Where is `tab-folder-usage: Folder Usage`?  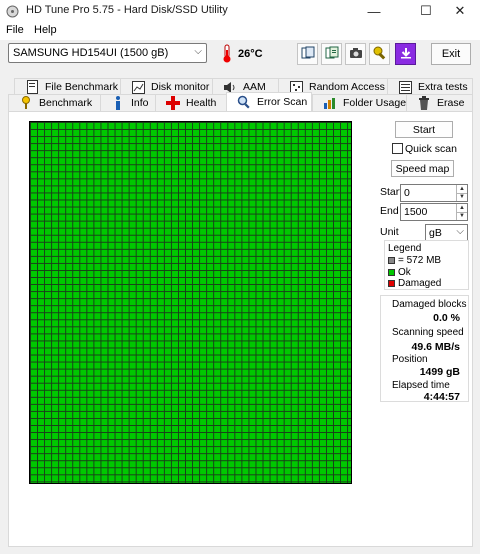
tab-folder-usage: Folder Usage is located at coordinates (362, 102).